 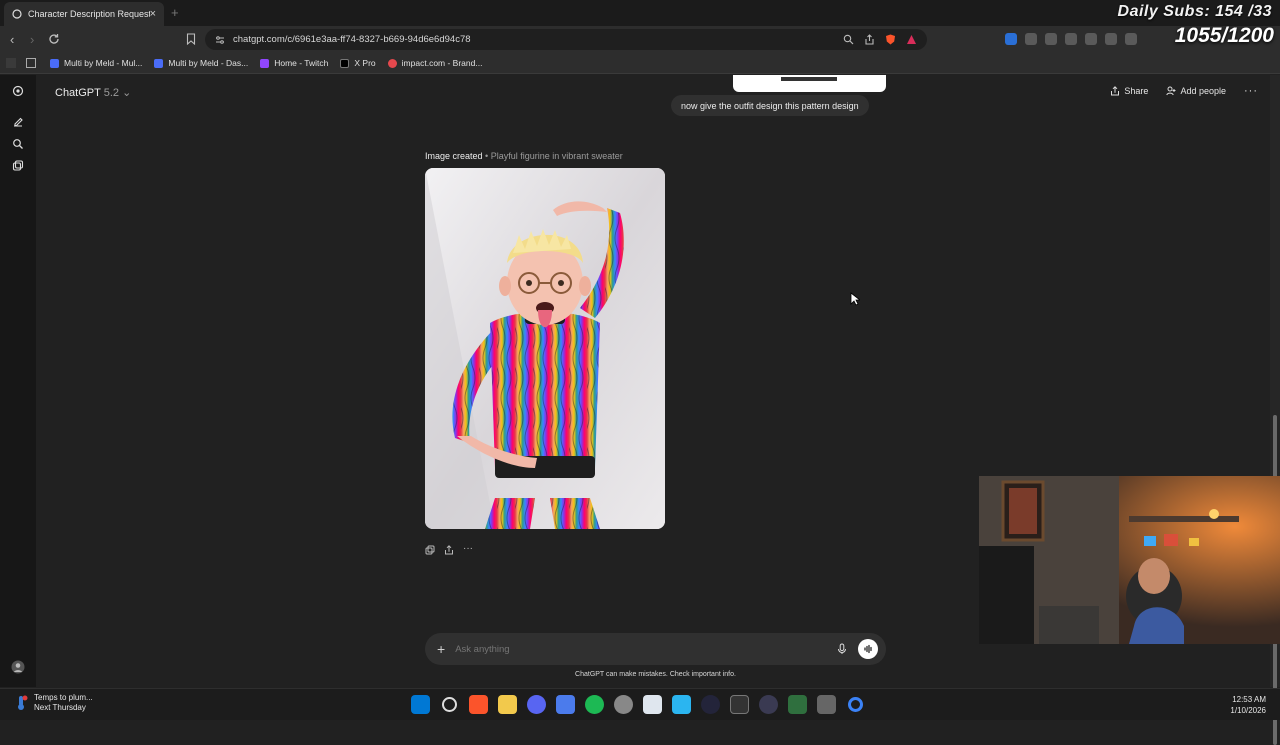 I want to click on back-icon: ‹, so click(x=12, y=39).